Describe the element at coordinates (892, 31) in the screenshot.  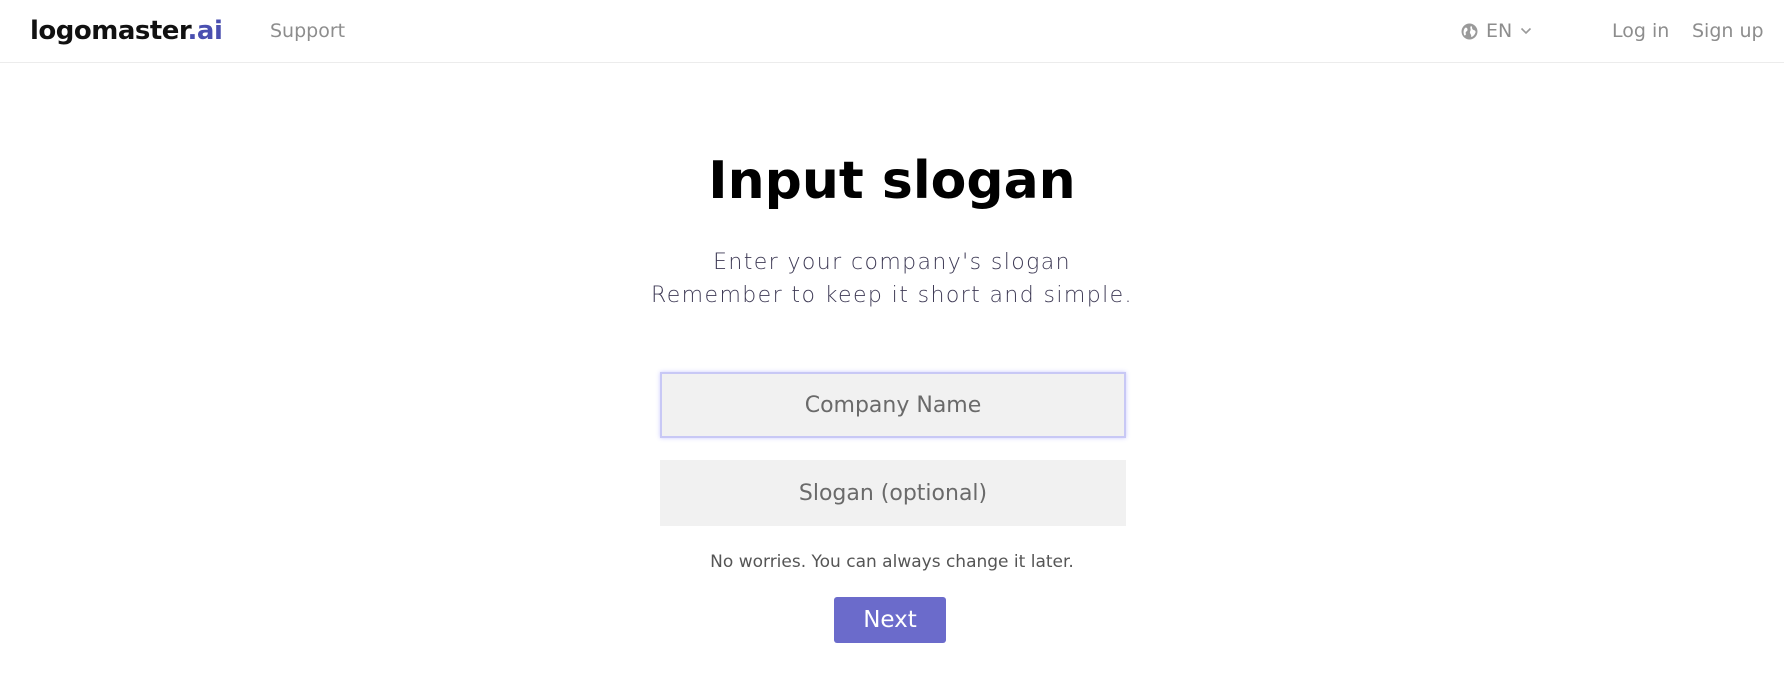
I see `top-navbar: logomaster.ai Support EN Log in Sign up` at that location.